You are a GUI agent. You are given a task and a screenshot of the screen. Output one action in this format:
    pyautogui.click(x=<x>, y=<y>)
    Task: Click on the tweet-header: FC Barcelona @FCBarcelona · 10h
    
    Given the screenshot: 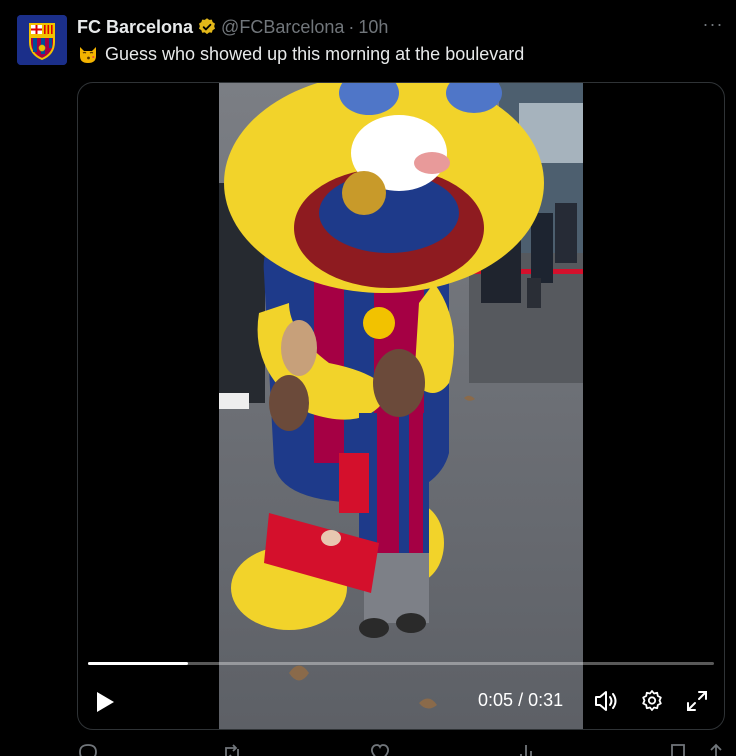 What is the action you would take?
    pyautogui.click(x=232, y=27)
    